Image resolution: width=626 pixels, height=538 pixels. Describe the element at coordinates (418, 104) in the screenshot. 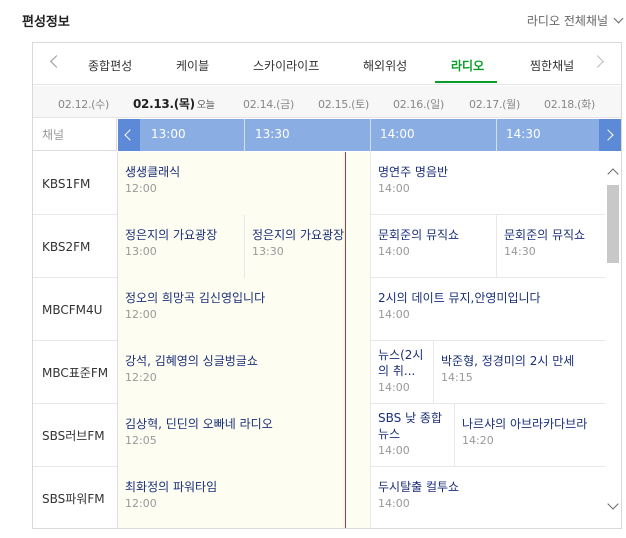

I see `date-item: 02.16.(일)` at that location.